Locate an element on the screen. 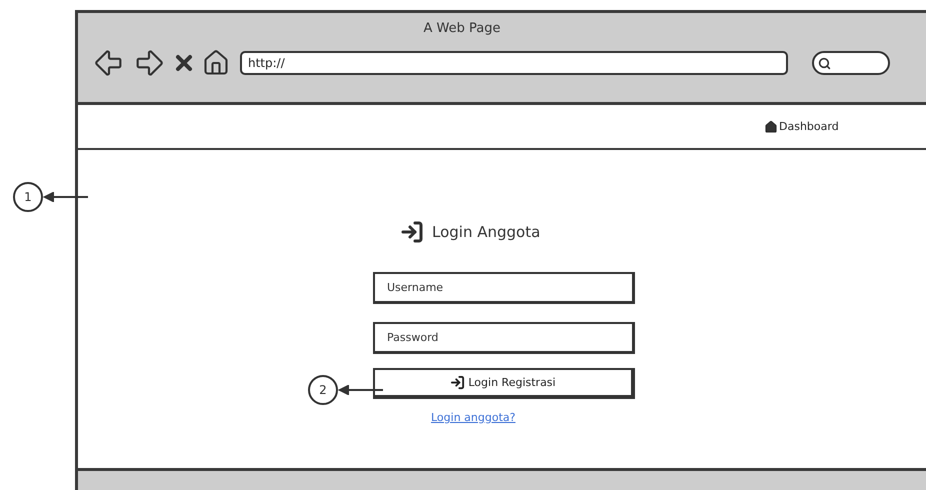  login-heading: Login Anggota is located at coordinates (486, 232).